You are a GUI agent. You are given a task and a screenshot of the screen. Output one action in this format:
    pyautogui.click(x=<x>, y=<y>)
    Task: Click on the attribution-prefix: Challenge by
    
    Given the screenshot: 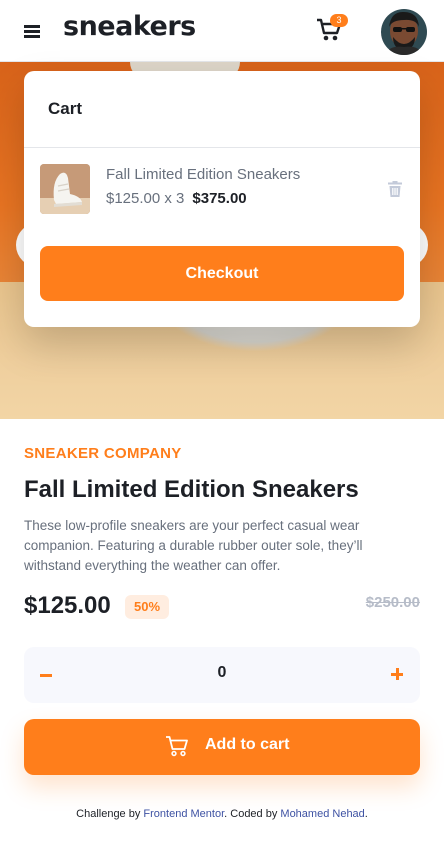 What is the action you would take?
    pyautogui.click(x=110, y=814)
    